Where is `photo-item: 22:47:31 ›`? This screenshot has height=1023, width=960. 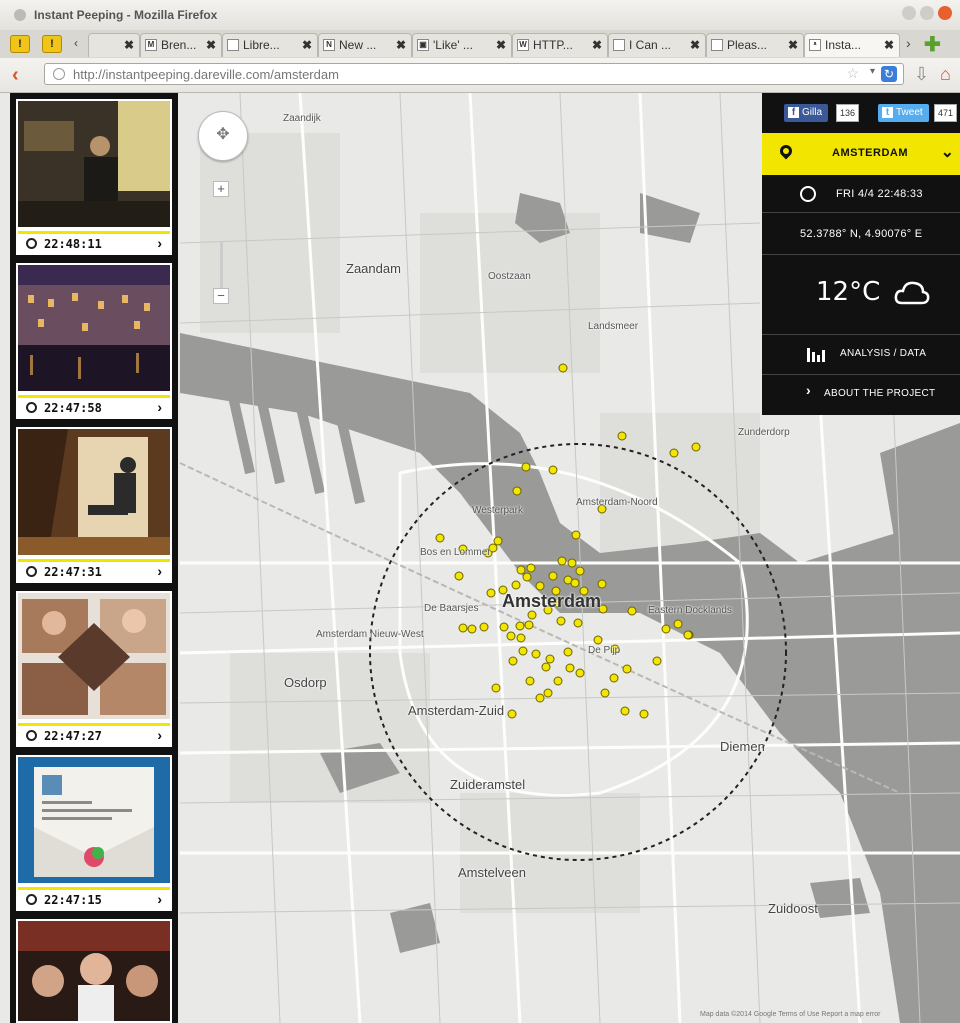
photo-item: 22:47:31 › is located at coordinates (94, 505).